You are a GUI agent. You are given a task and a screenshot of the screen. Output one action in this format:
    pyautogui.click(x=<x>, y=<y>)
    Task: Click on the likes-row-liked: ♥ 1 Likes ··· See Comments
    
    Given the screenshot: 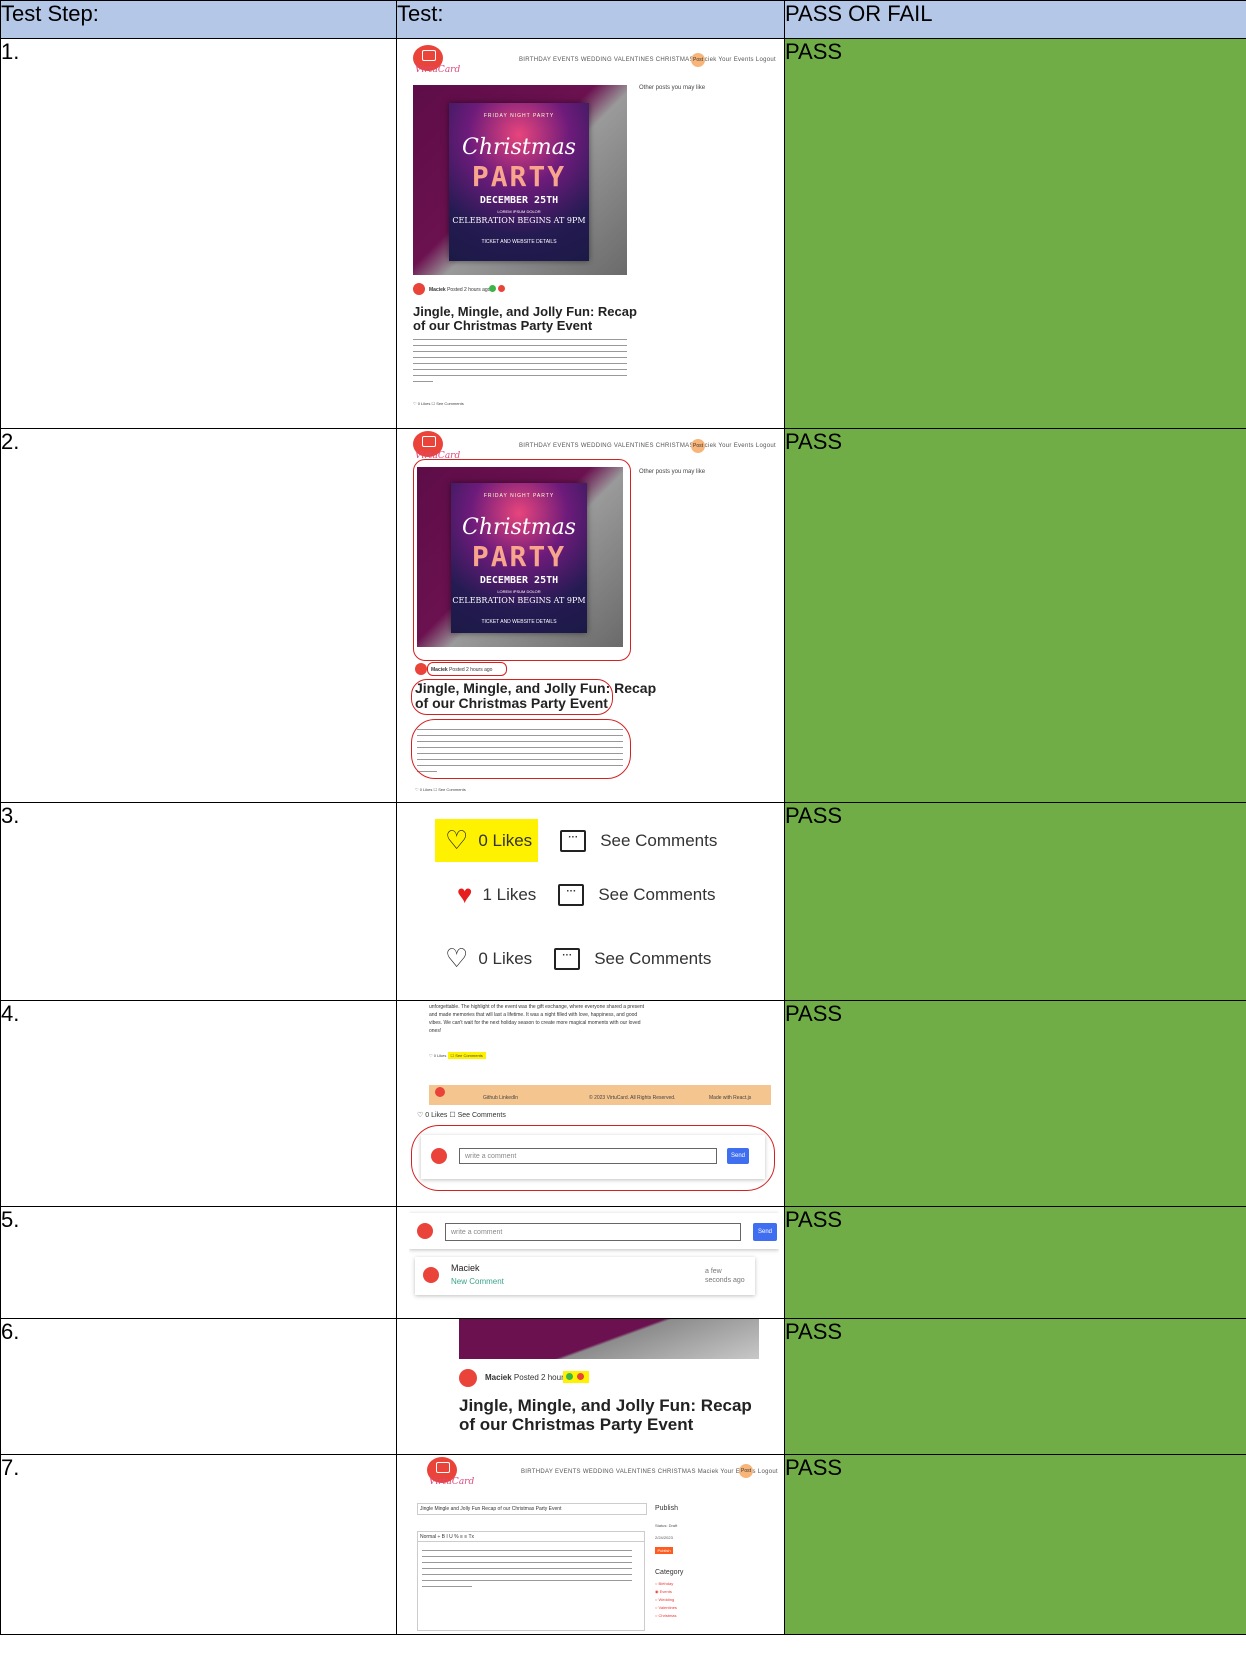 What is the action you would take?
    pyautogui.click(x=586, y=894)
    